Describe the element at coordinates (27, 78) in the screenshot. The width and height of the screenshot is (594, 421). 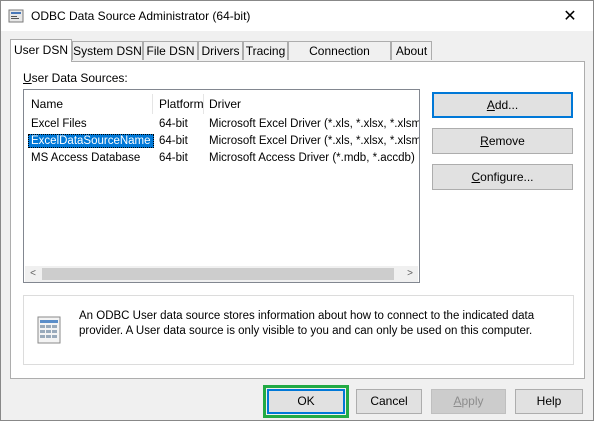
I see `mnemonic-u: U` at that location.